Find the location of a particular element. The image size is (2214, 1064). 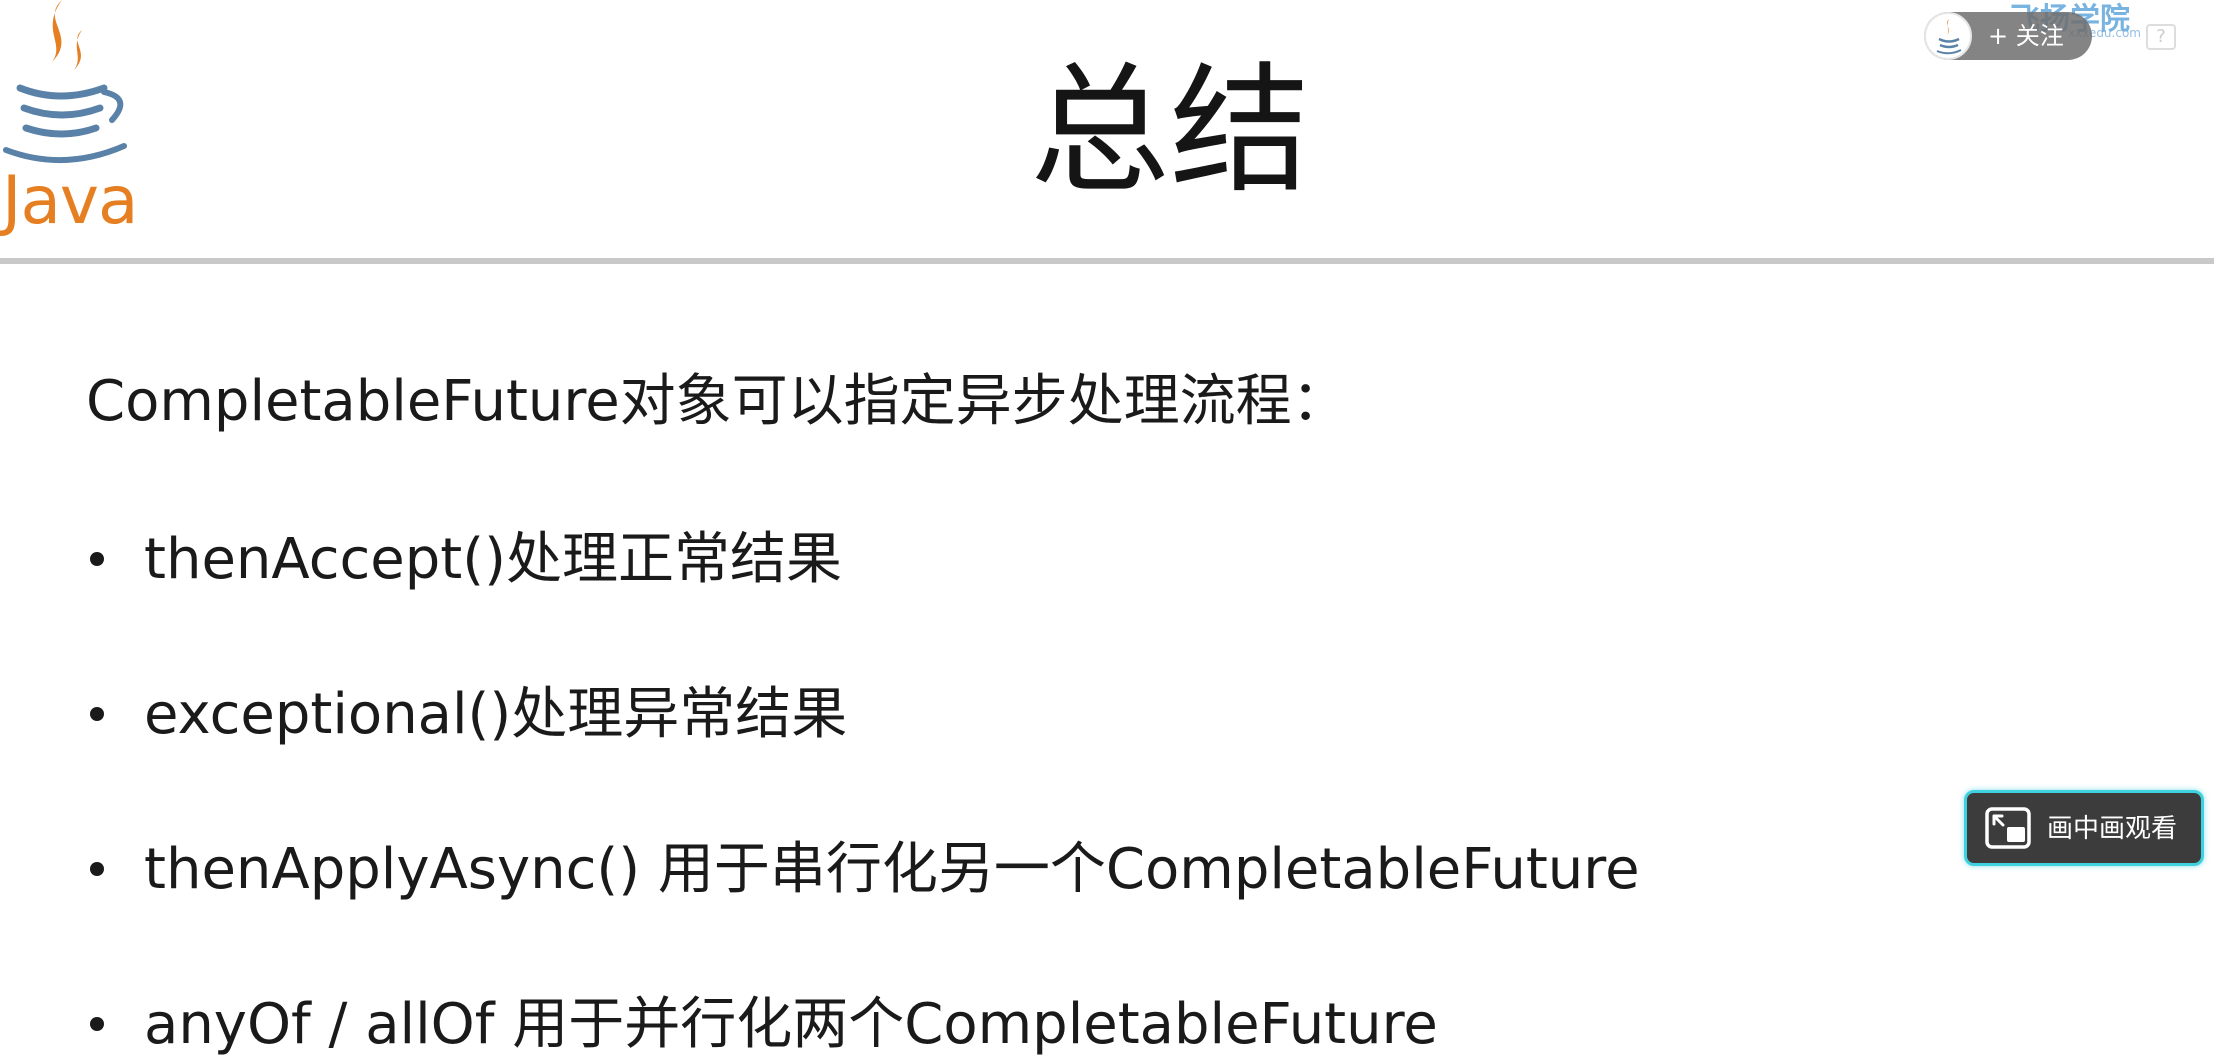

java-avatar-icon is located at coordinates (1949, 37).